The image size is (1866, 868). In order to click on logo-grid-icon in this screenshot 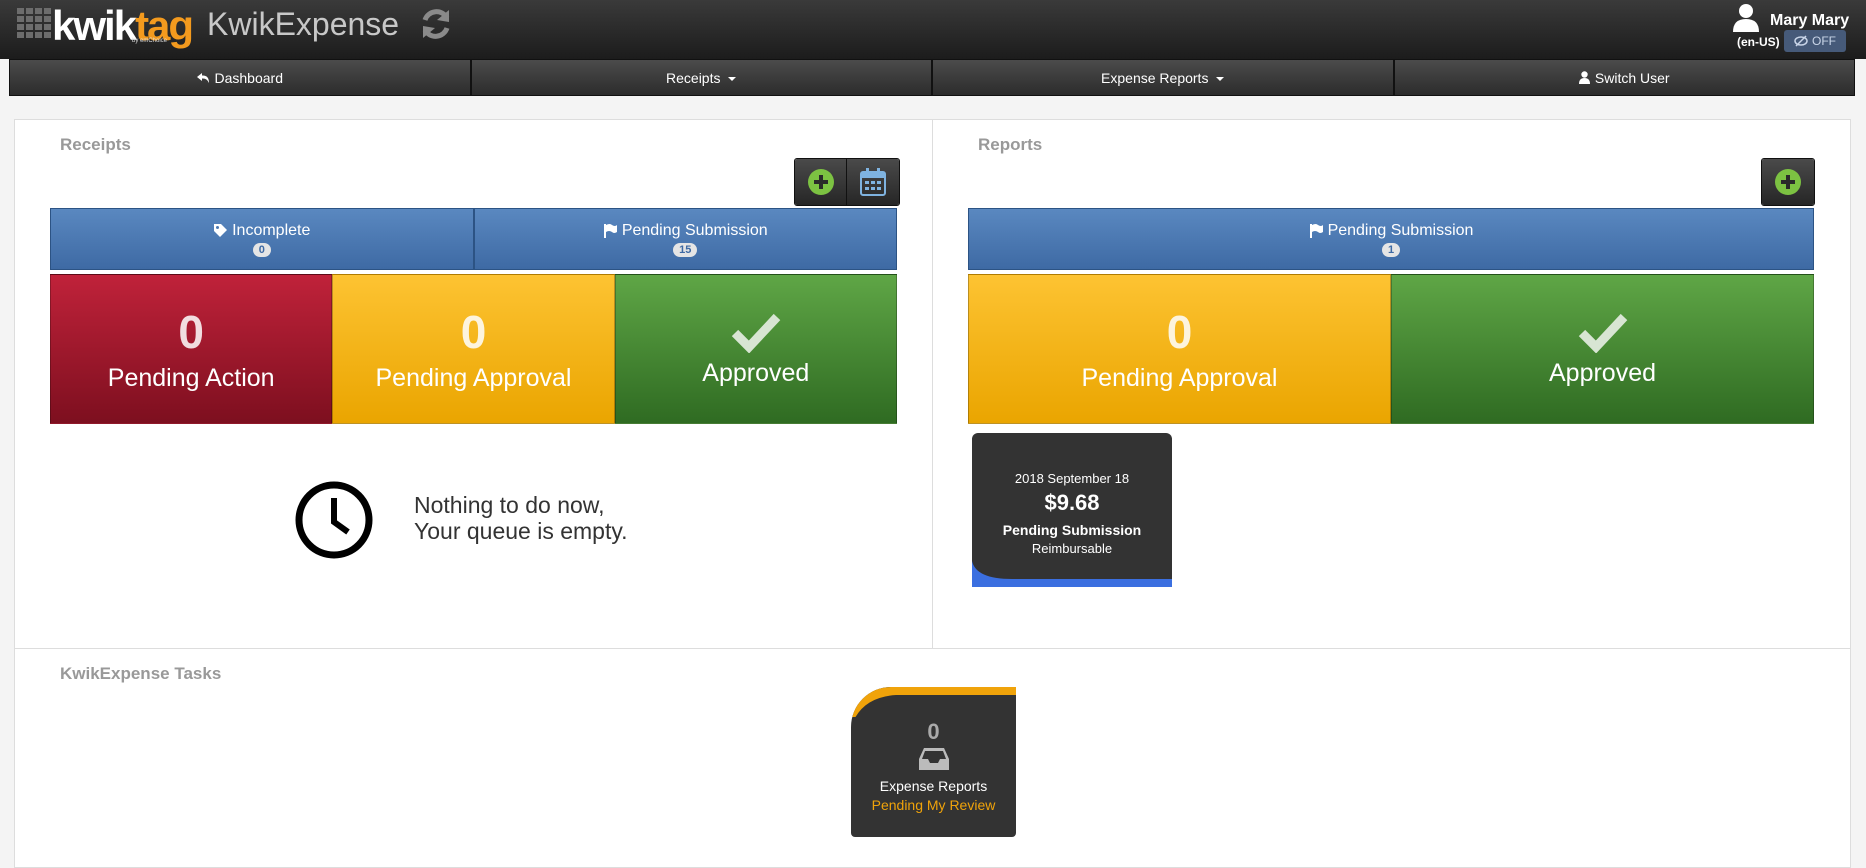, I will do `click(34, 23)`.